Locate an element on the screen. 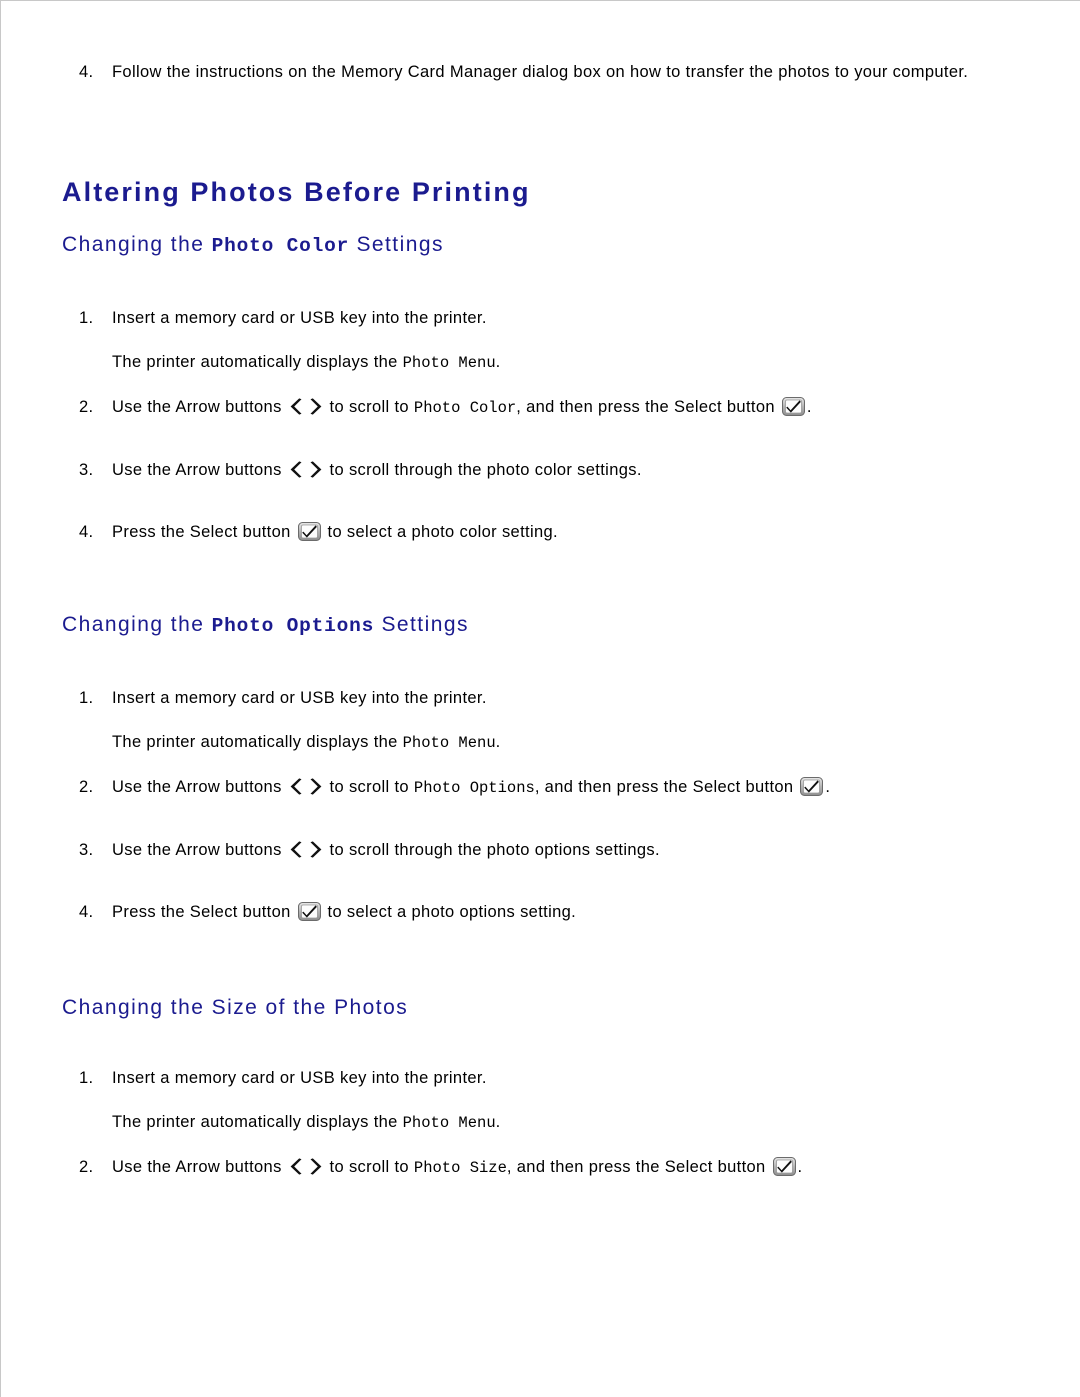  section-heading-photo-size: Changing the Size of the Photos is located at coordinates (235, 1008).